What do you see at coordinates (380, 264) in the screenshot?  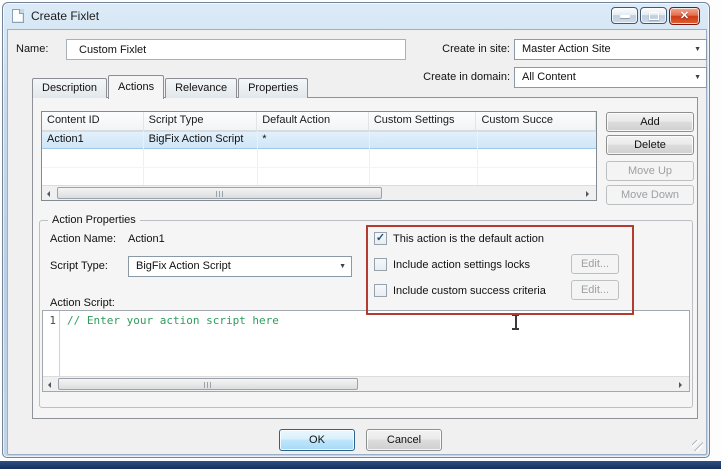 I see `settings-locks-checkbox` at bounding box center [380, 264].